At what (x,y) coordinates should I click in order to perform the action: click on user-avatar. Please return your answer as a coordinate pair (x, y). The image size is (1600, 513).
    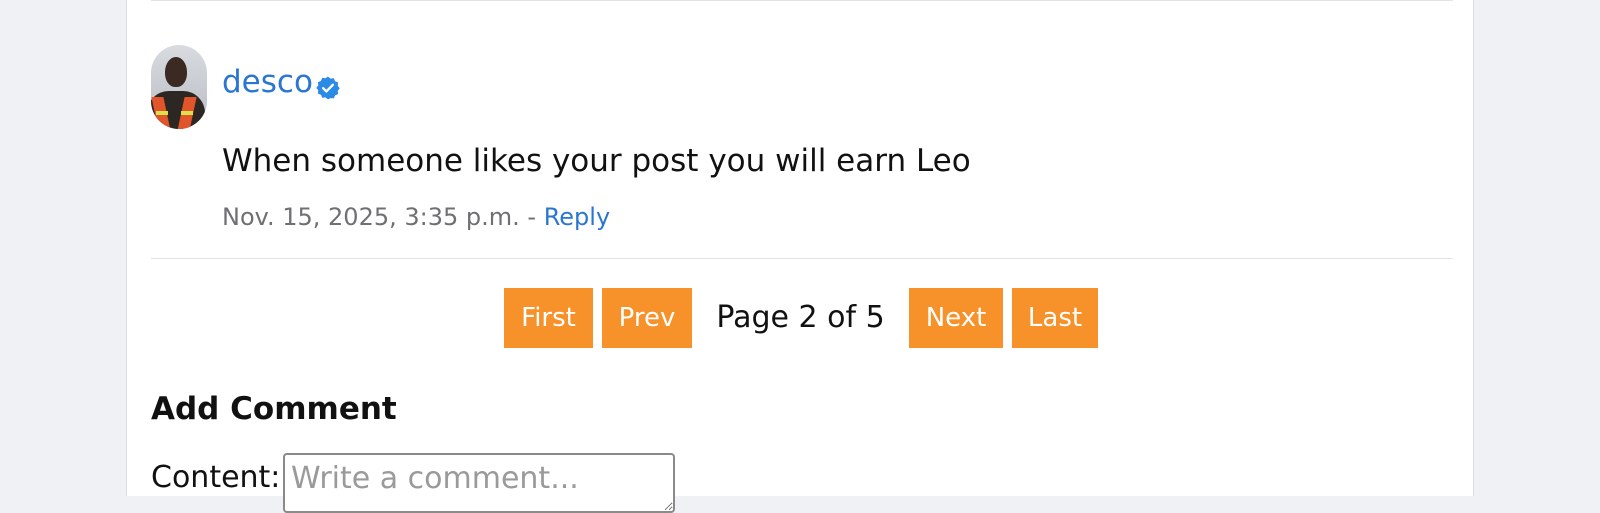
    Looking at the image, I should click on (179, 87).